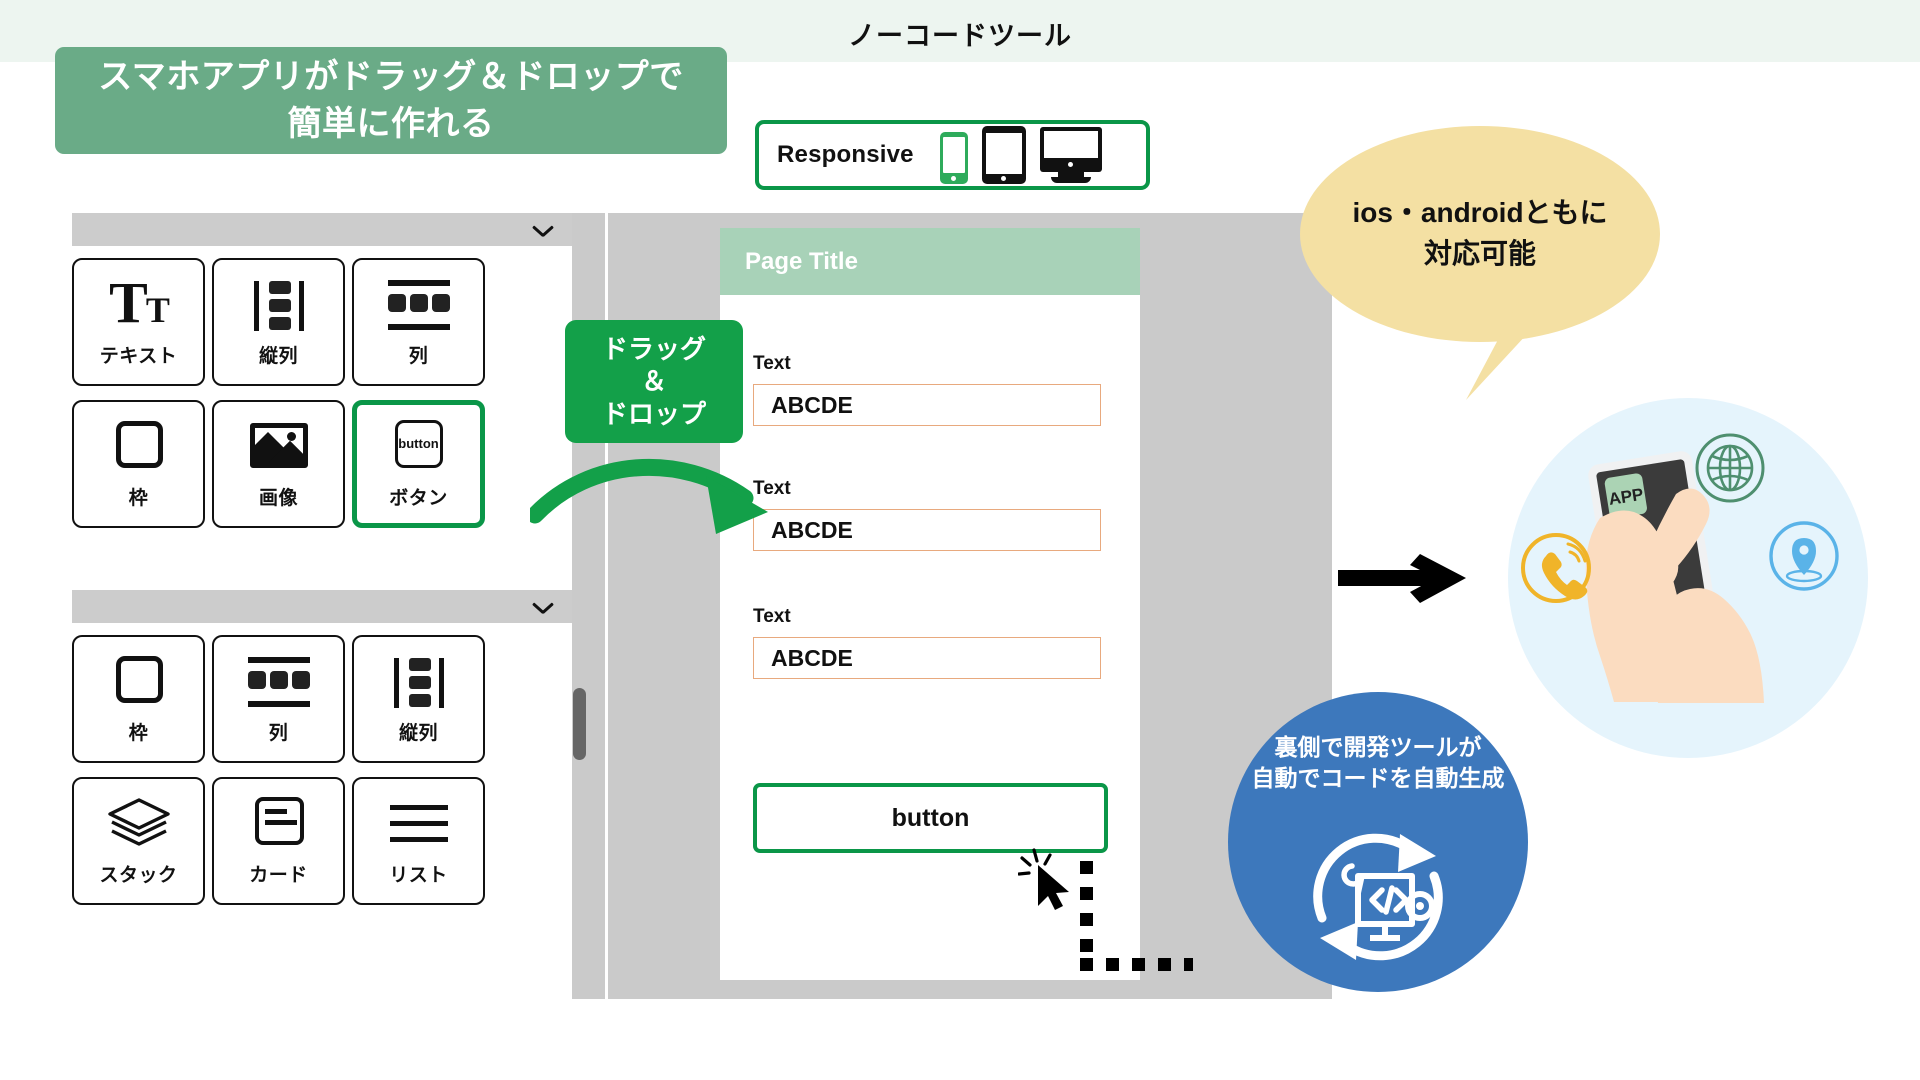 This screenshot has height=1080, width=1920. What do you see at coordinates (278, 498) in the screenshot?
I see `palette-tile-label: 画像` at bounding box center [278, 498].